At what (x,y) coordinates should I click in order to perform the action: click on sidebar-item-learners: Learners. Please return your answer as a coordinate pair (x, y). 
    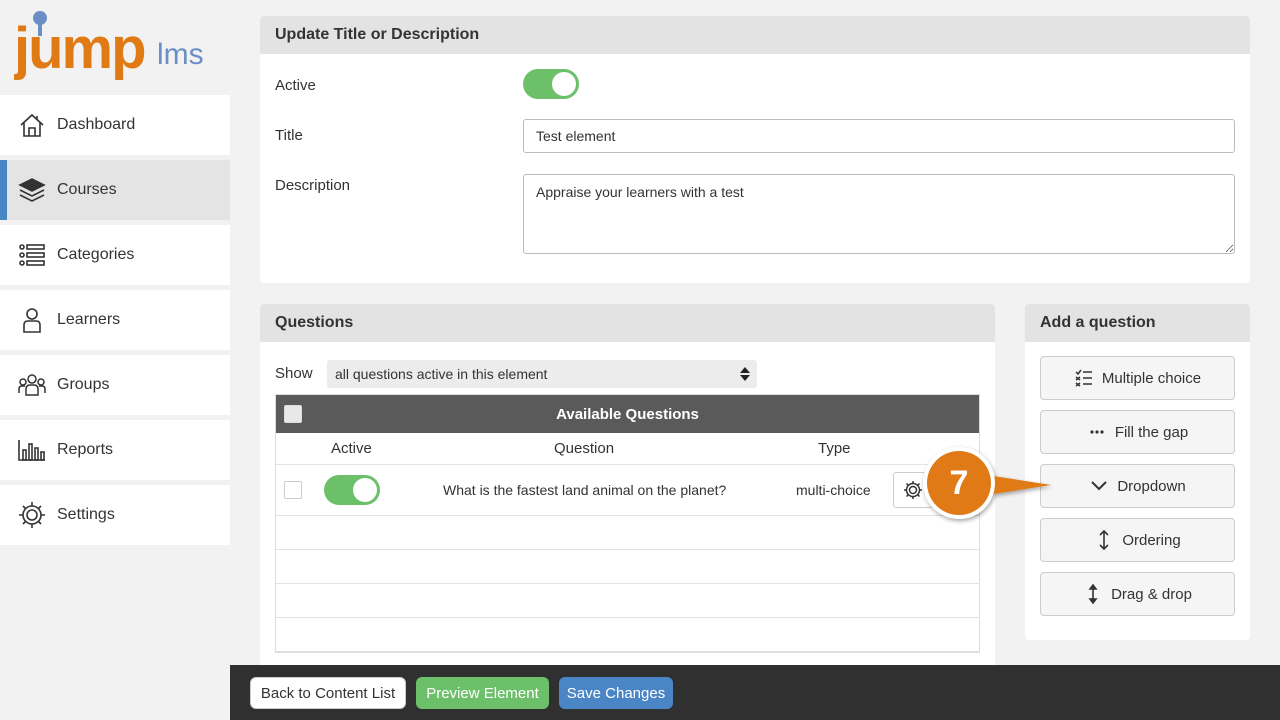
    Looking at the image, I should click on (115, 320).